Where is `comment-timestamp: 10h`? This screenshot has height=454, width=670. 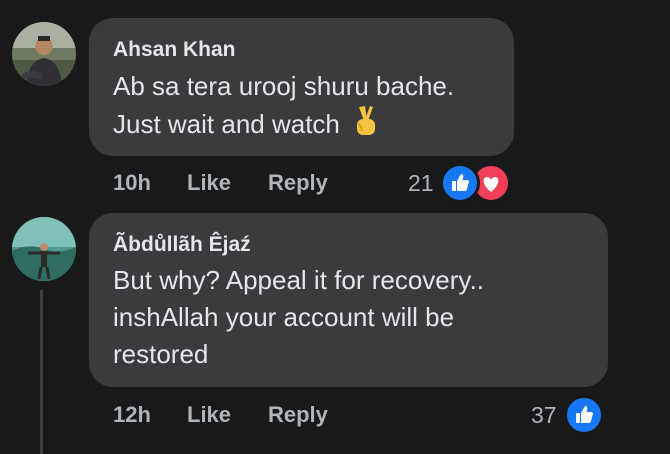 comment-timestamp: 10h is located at coordinates (132, 183).